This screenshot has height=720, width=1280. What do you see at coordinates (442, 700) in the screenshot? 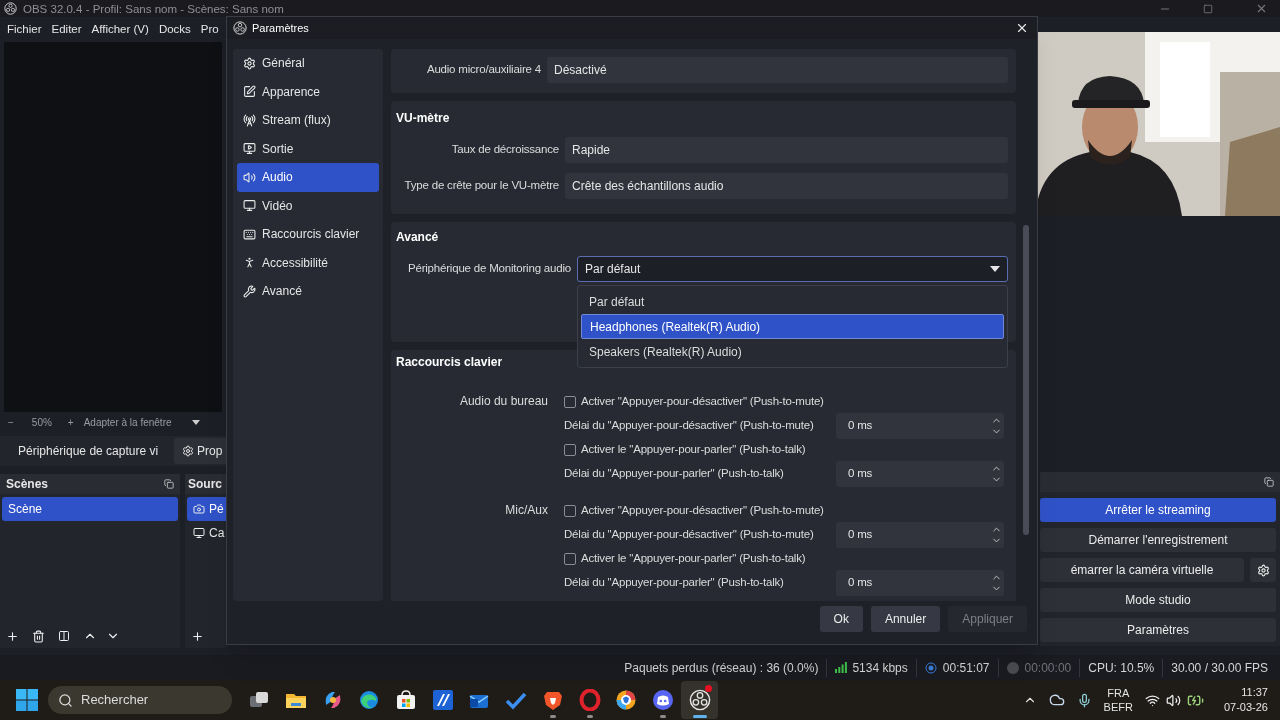
I see `slash-tile-icon` at bounding box center [442, 700].